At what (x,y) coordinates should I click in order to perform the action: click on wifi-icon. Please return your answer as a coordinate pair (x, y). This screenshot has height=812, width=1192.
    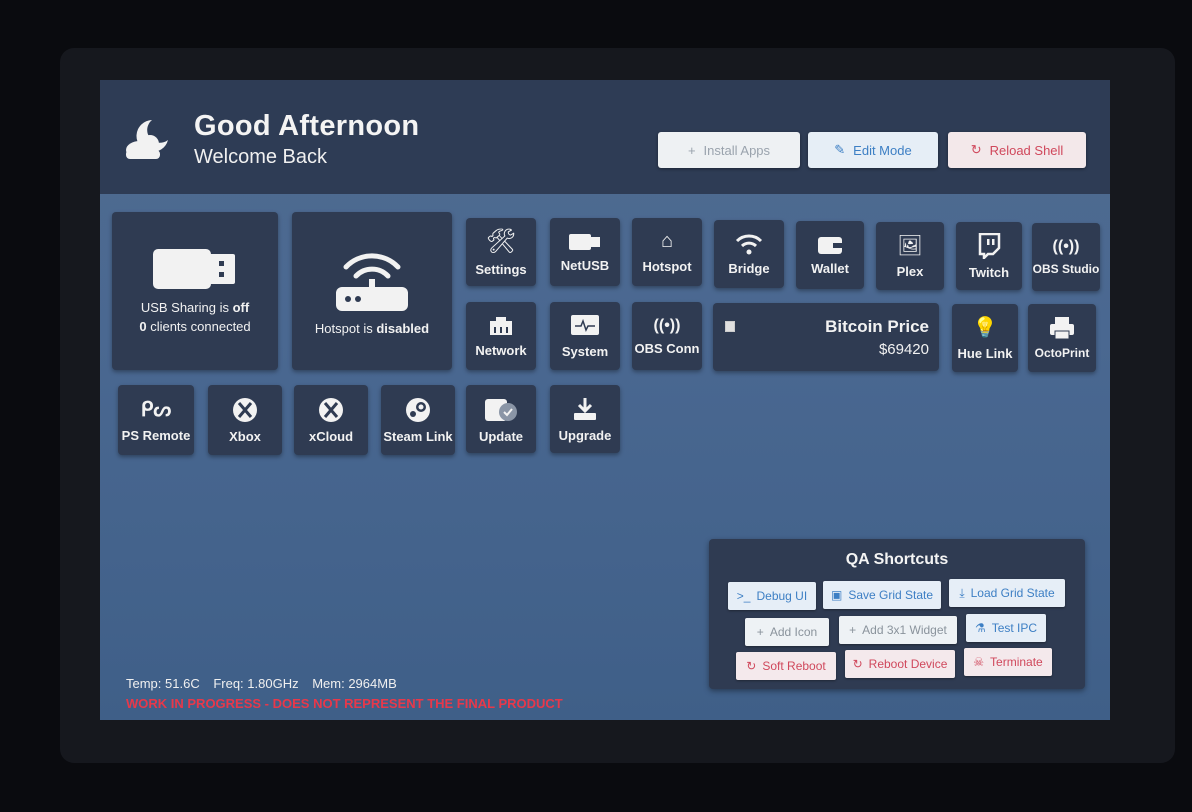
    Looking at the image, I should click on (749, 244).